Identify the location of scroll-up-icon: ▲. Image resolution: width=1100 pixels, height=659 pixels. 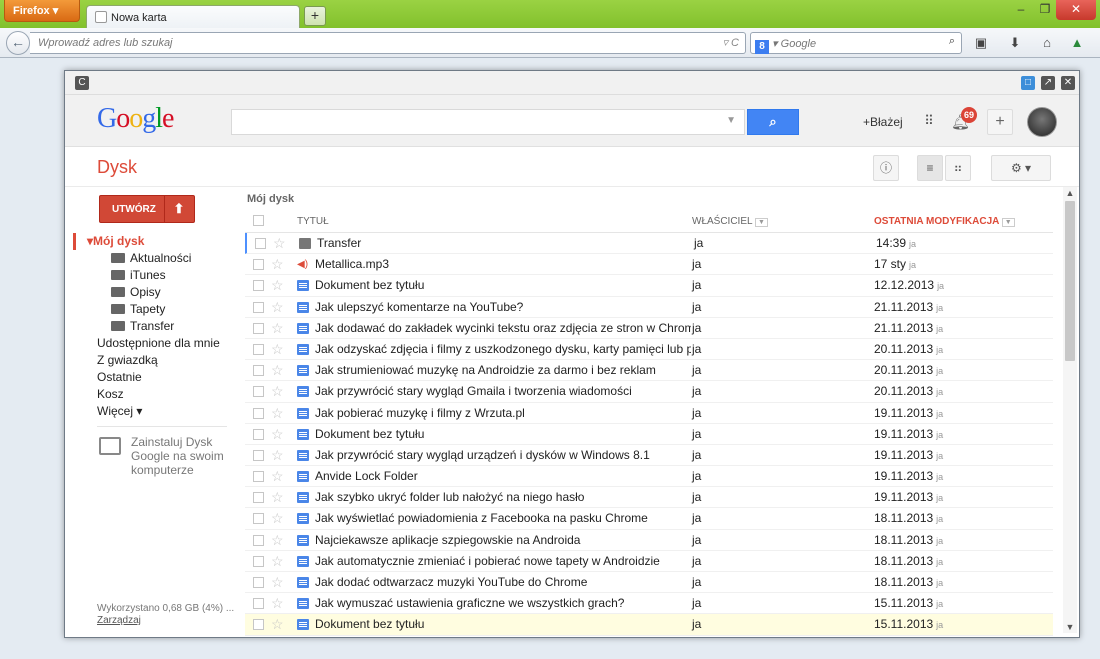
(1070, 193).